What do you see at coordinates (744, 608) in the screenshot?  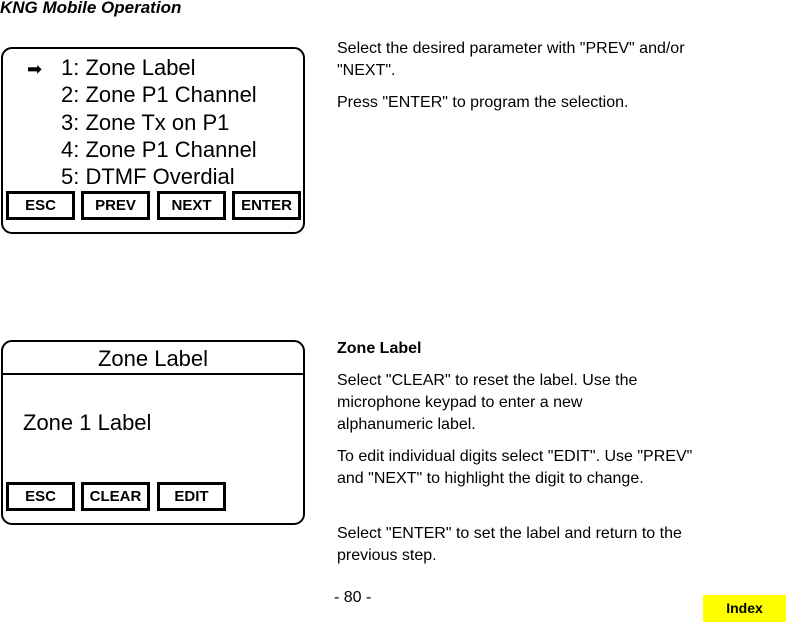 I see `index-link-button: Index` at bounding box center [744, 608].